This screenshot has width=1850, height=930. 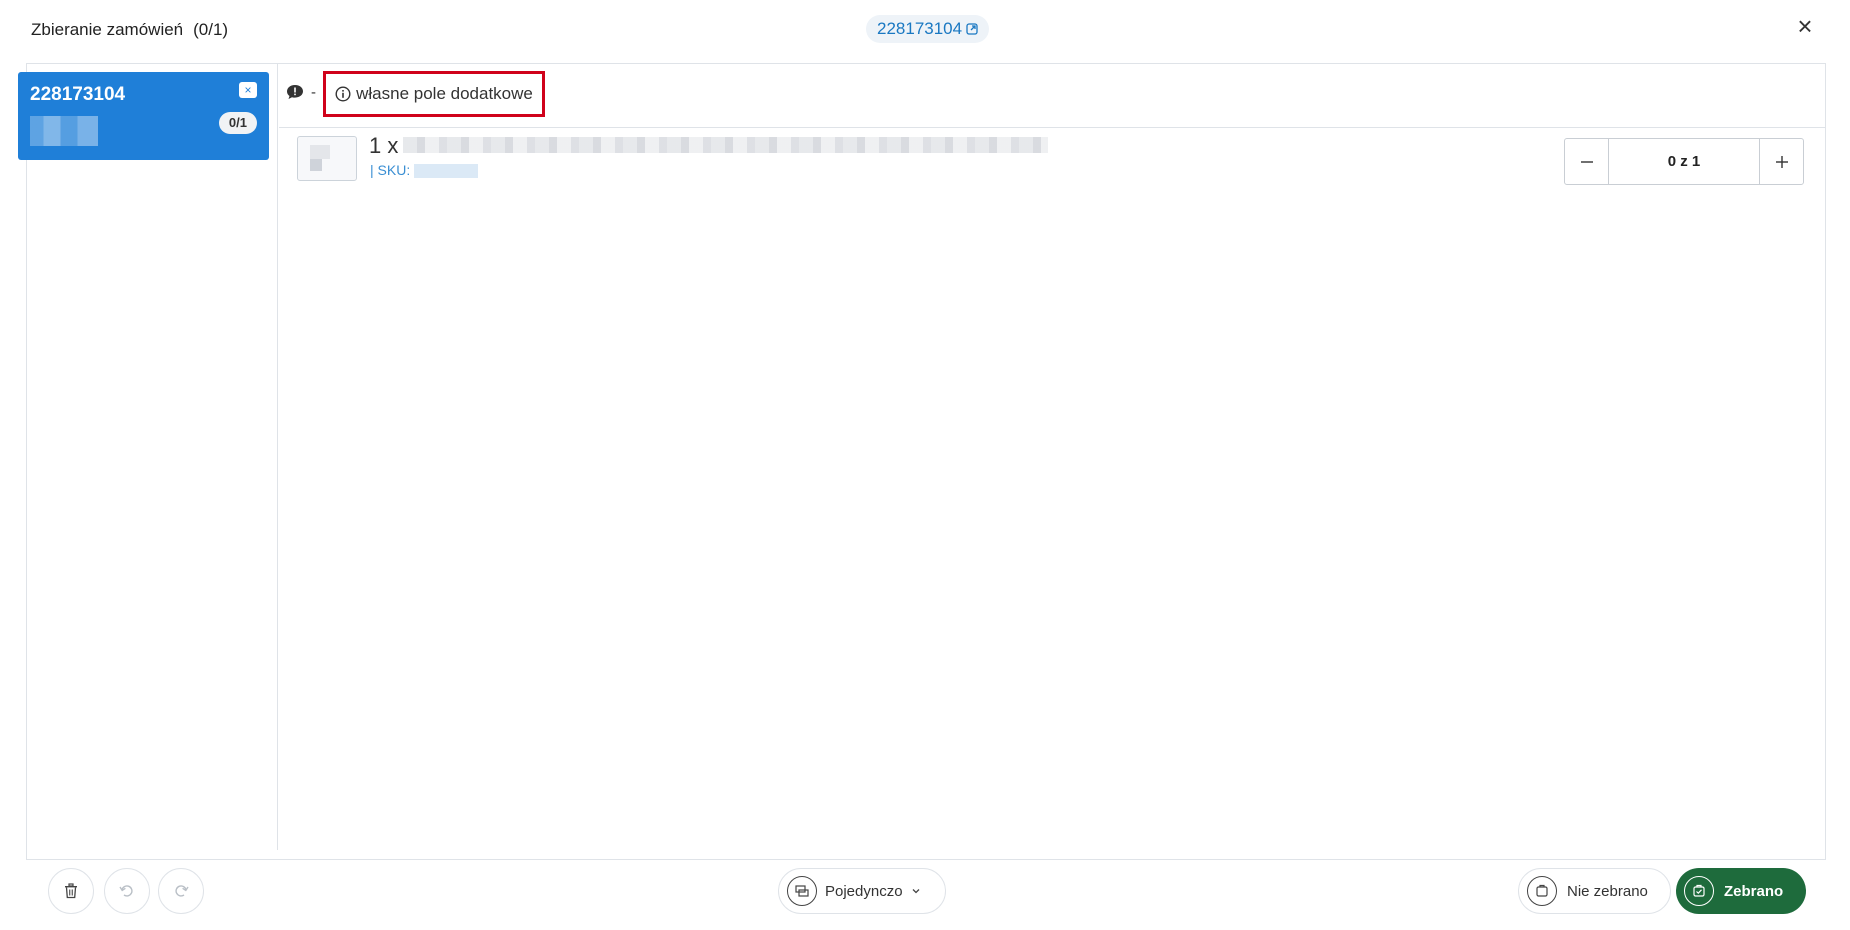 I want to click on trash-icon, so click(x=71, y=891).